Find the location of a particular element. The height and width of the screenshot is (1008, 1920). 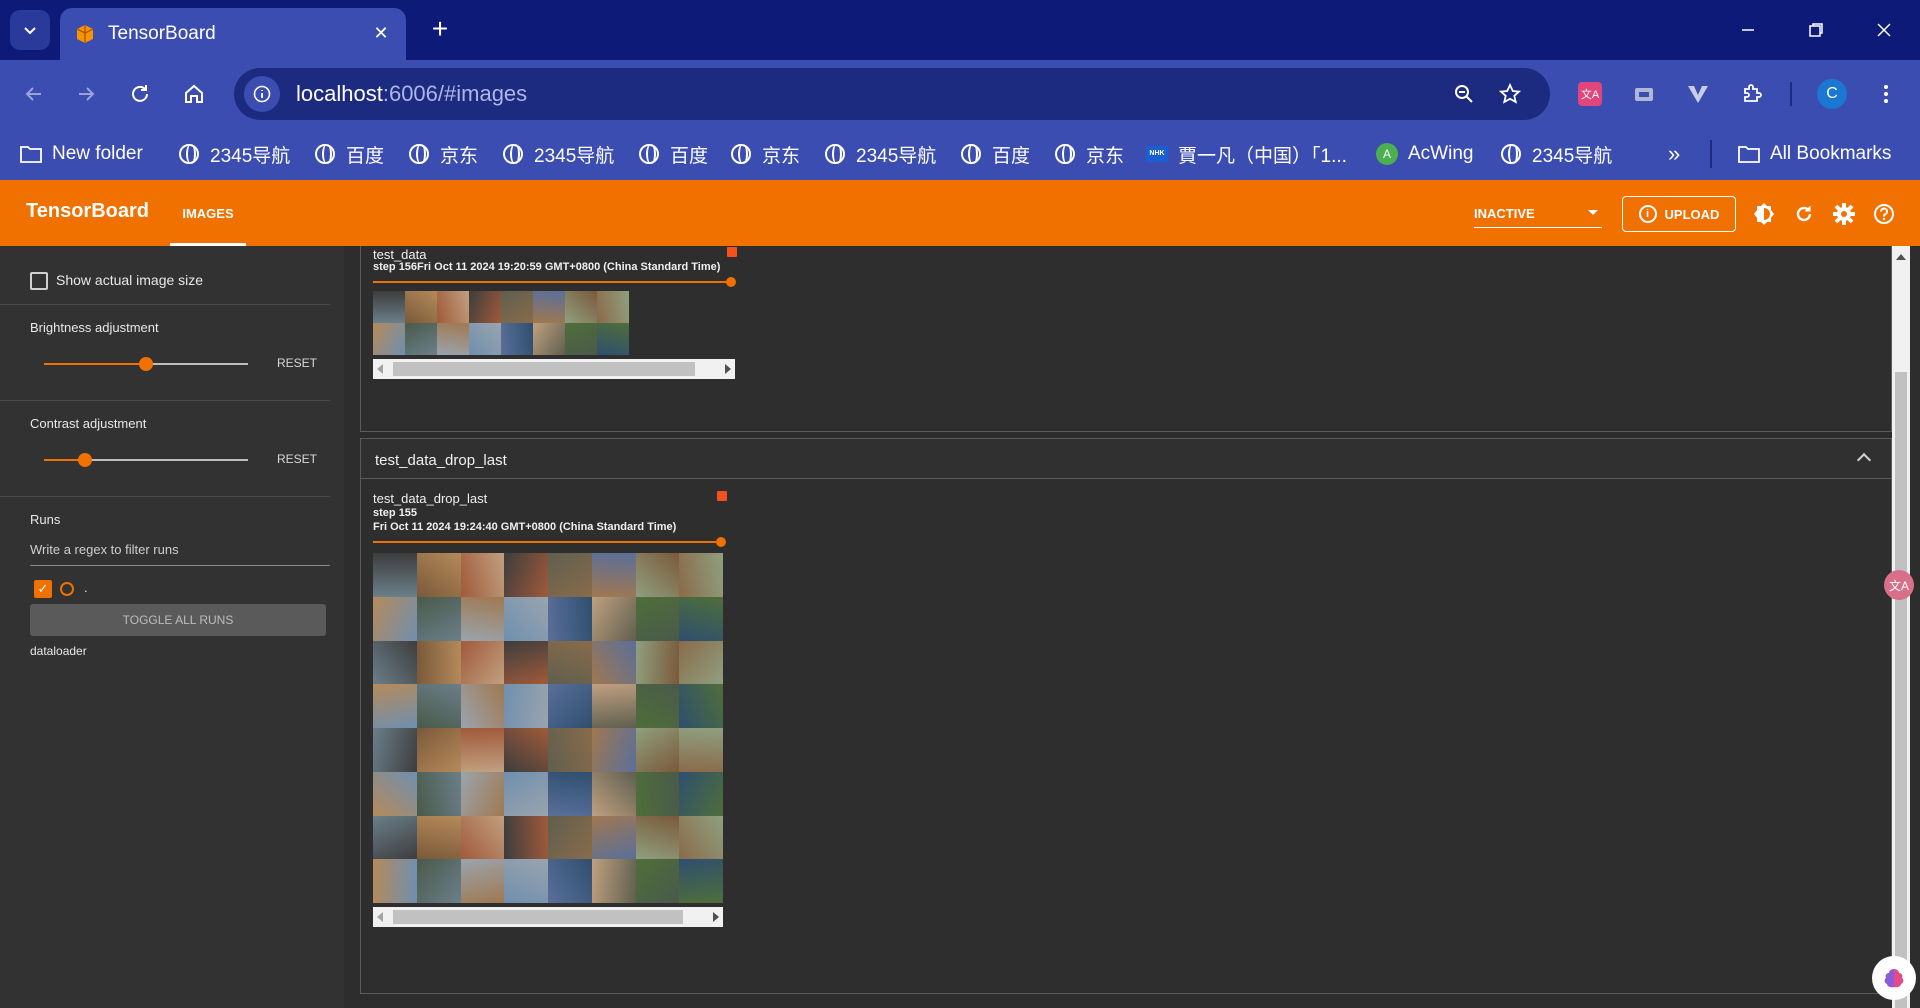

contrast-reset-button: RESET is located at coordinates (297, 459).